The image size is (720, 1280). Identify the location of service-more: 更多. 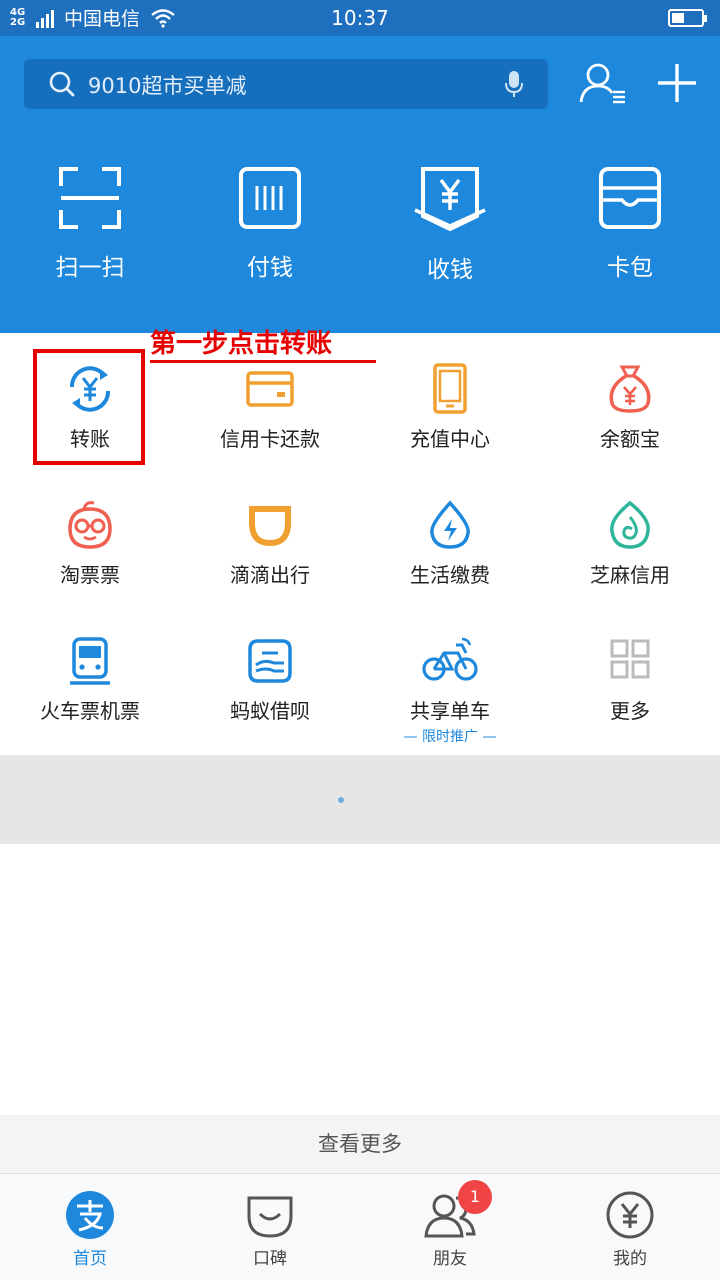
(630, 679).